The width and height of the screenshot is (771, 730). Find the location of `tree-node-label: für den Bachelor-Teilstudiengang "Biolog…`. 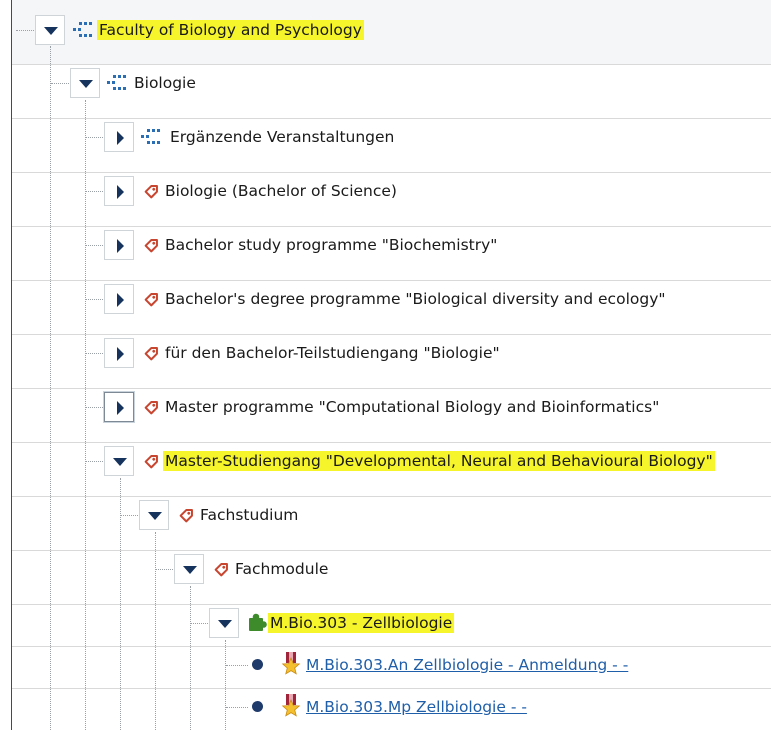

tree-node-label: für den Bachelor-Teilstudiengang "Biolog… is located at coordinates (332, 353).